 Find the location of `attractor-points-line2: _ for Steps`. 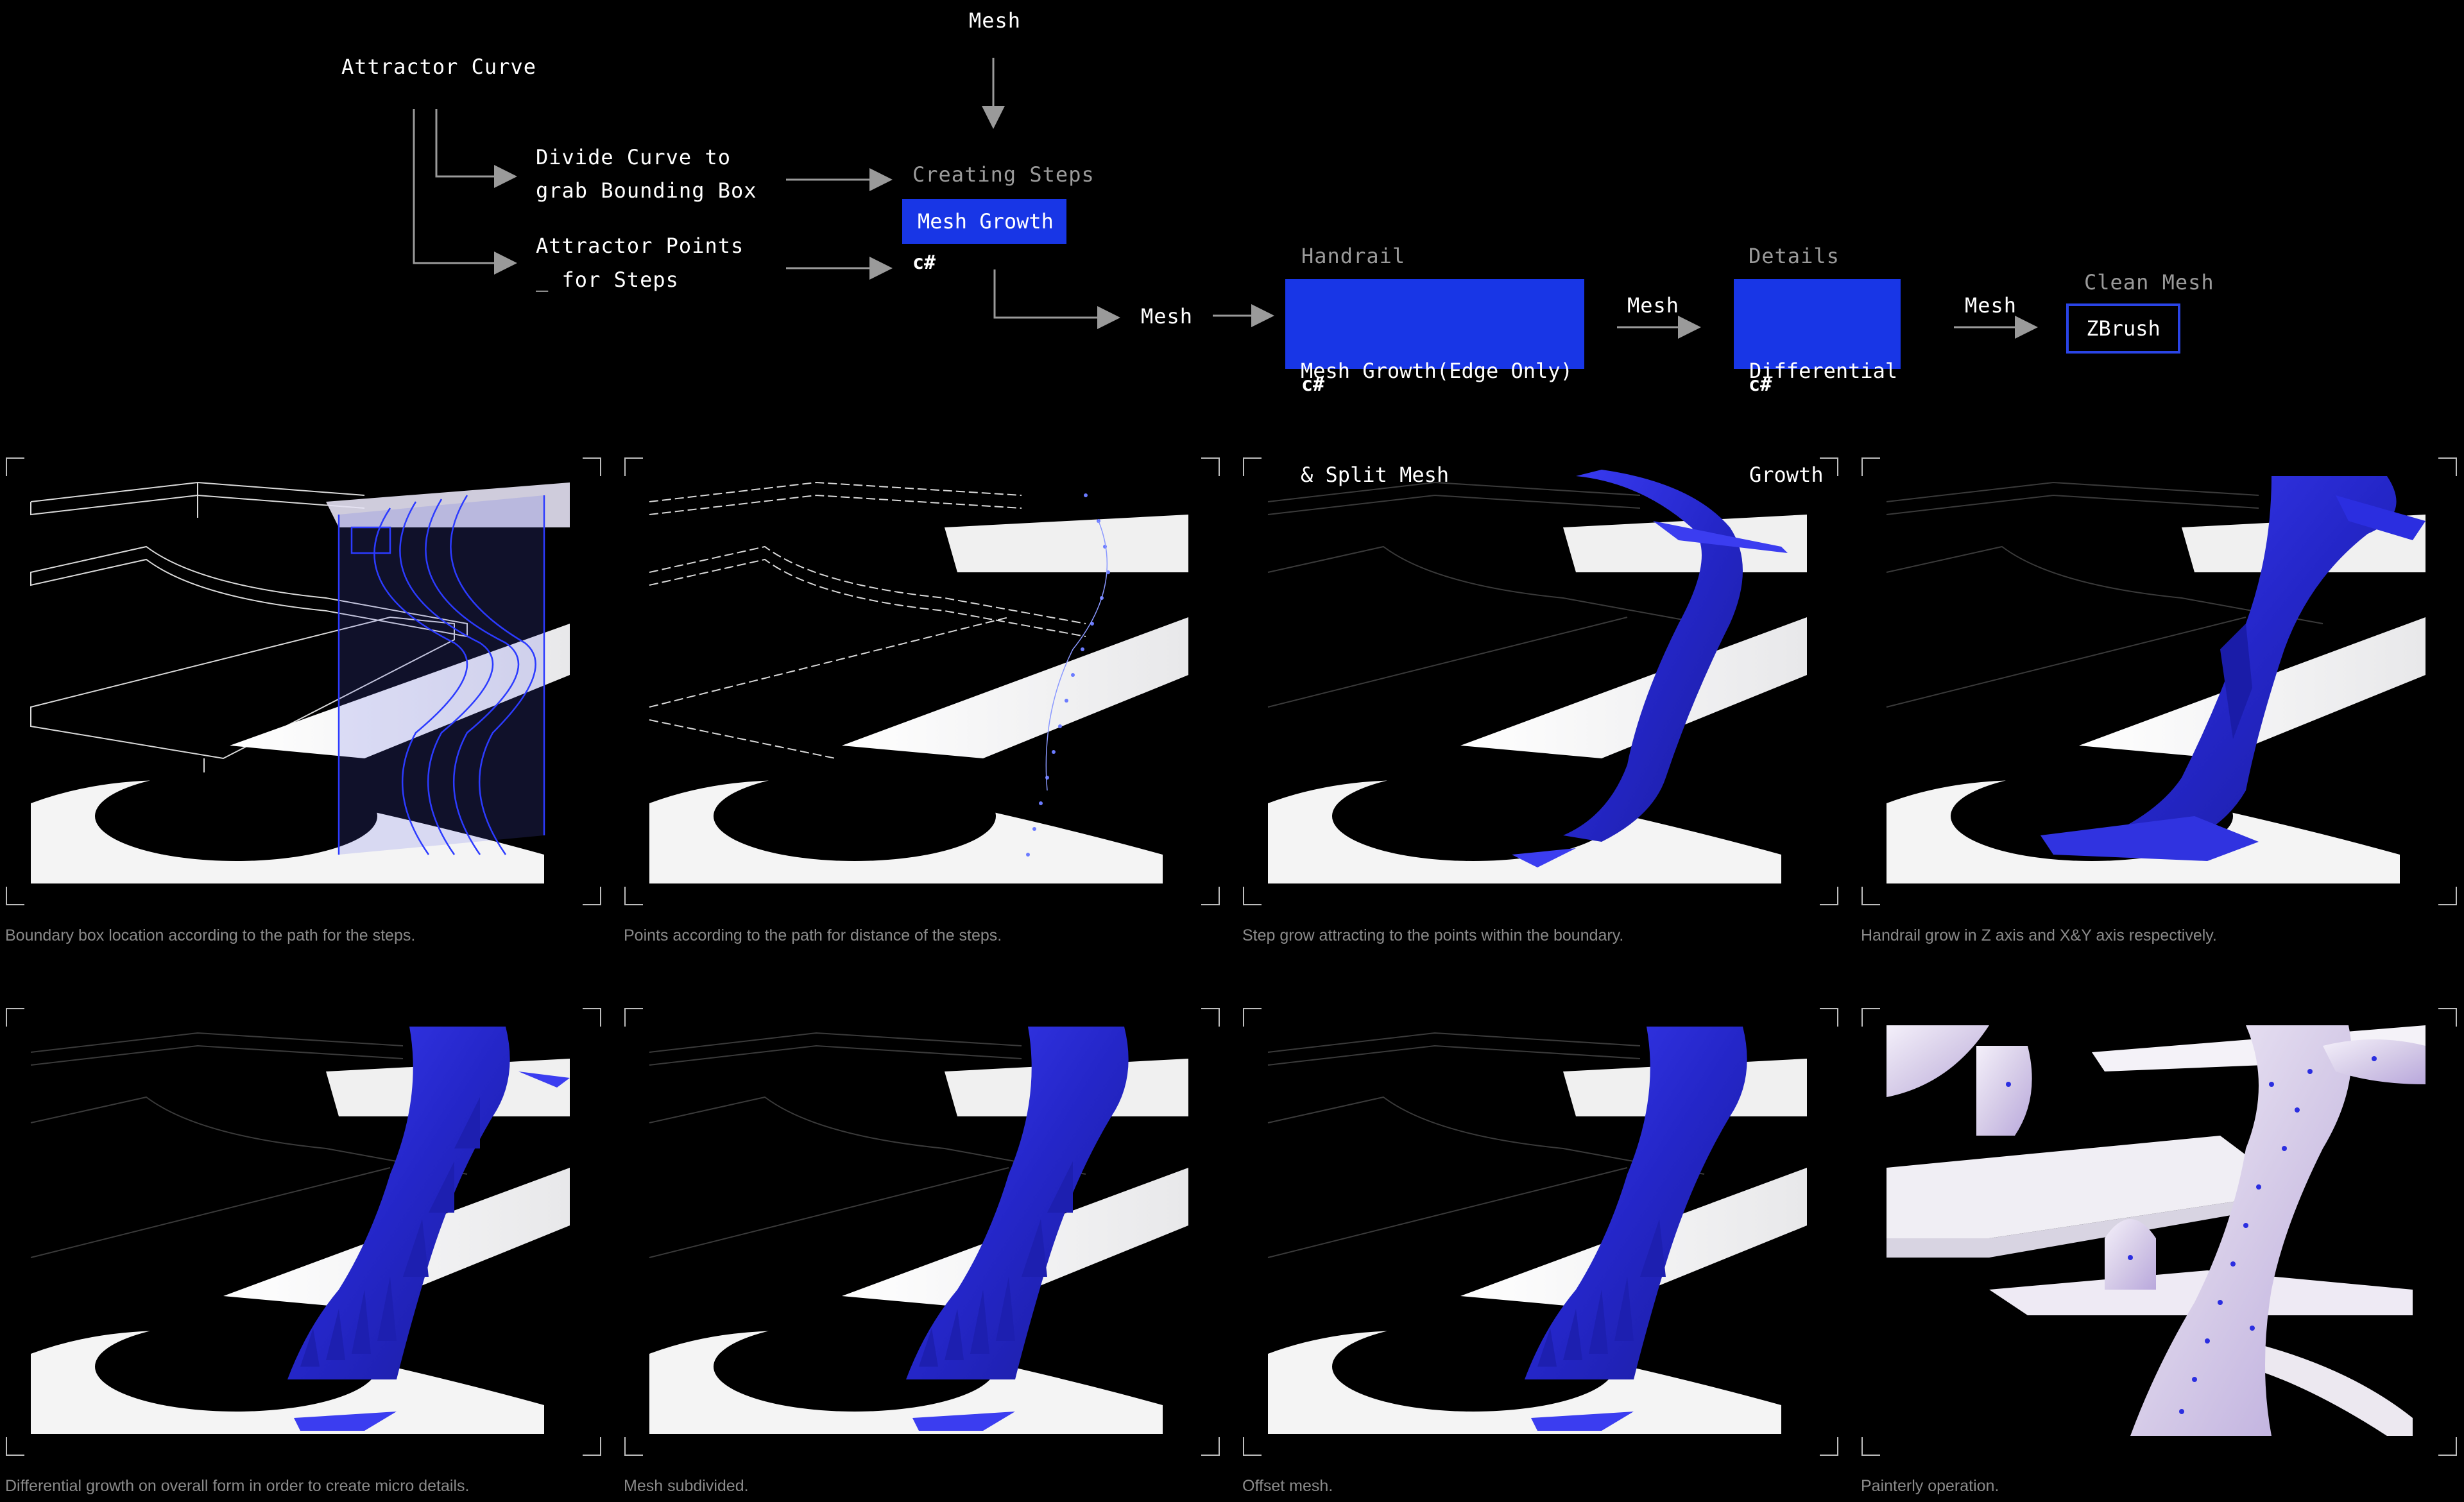

attractor-points-line2: _ for Steps is located at coordinates (608, 280).